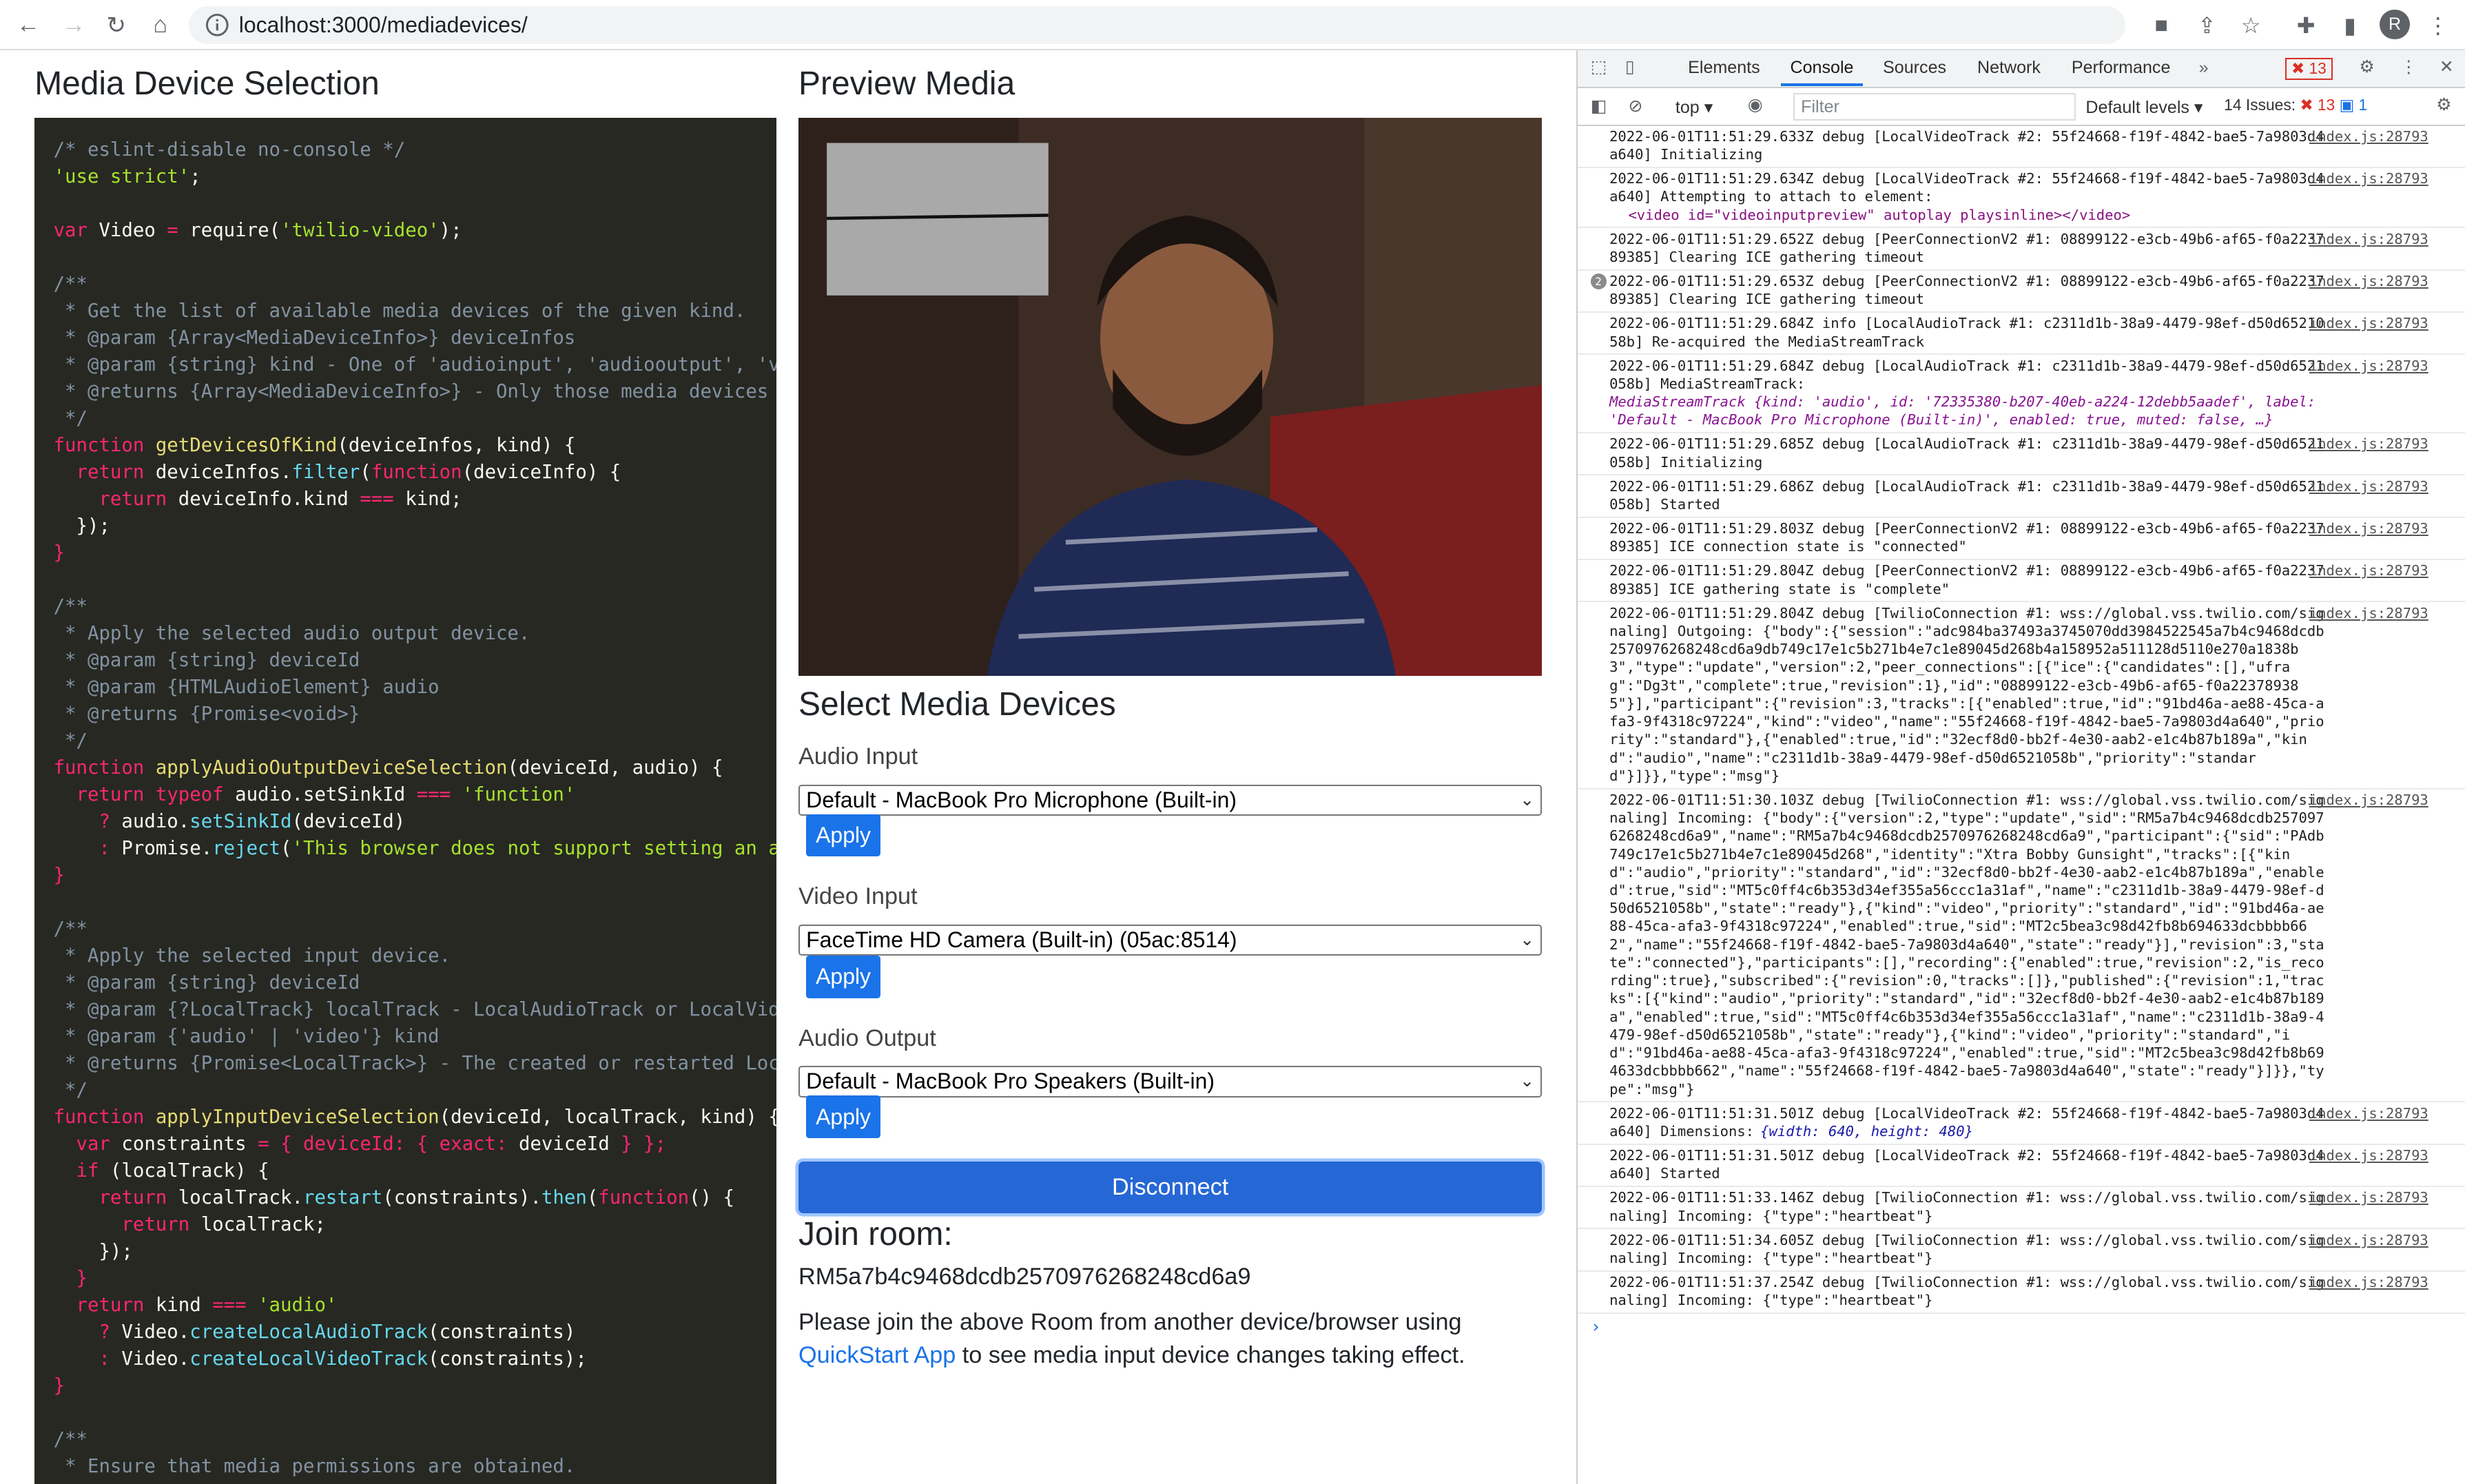 The width and height of the screenshot is (2465, 1484). What do you see at coordinates (28, 25) in the screenshot?
I see `back-icon: ←` at bounding box center [28, 25].